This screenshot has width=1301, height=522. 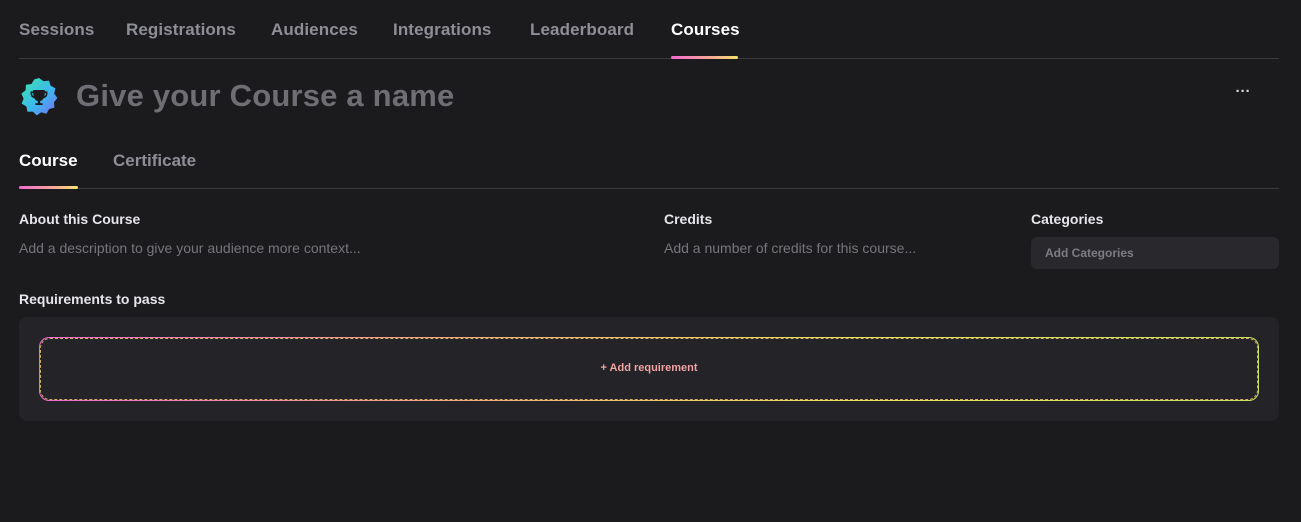 What do you see at coordinates (649, 164) in the screenshot?
I see `course-subnav: Course Certificate` at bounding box center [649, 164].